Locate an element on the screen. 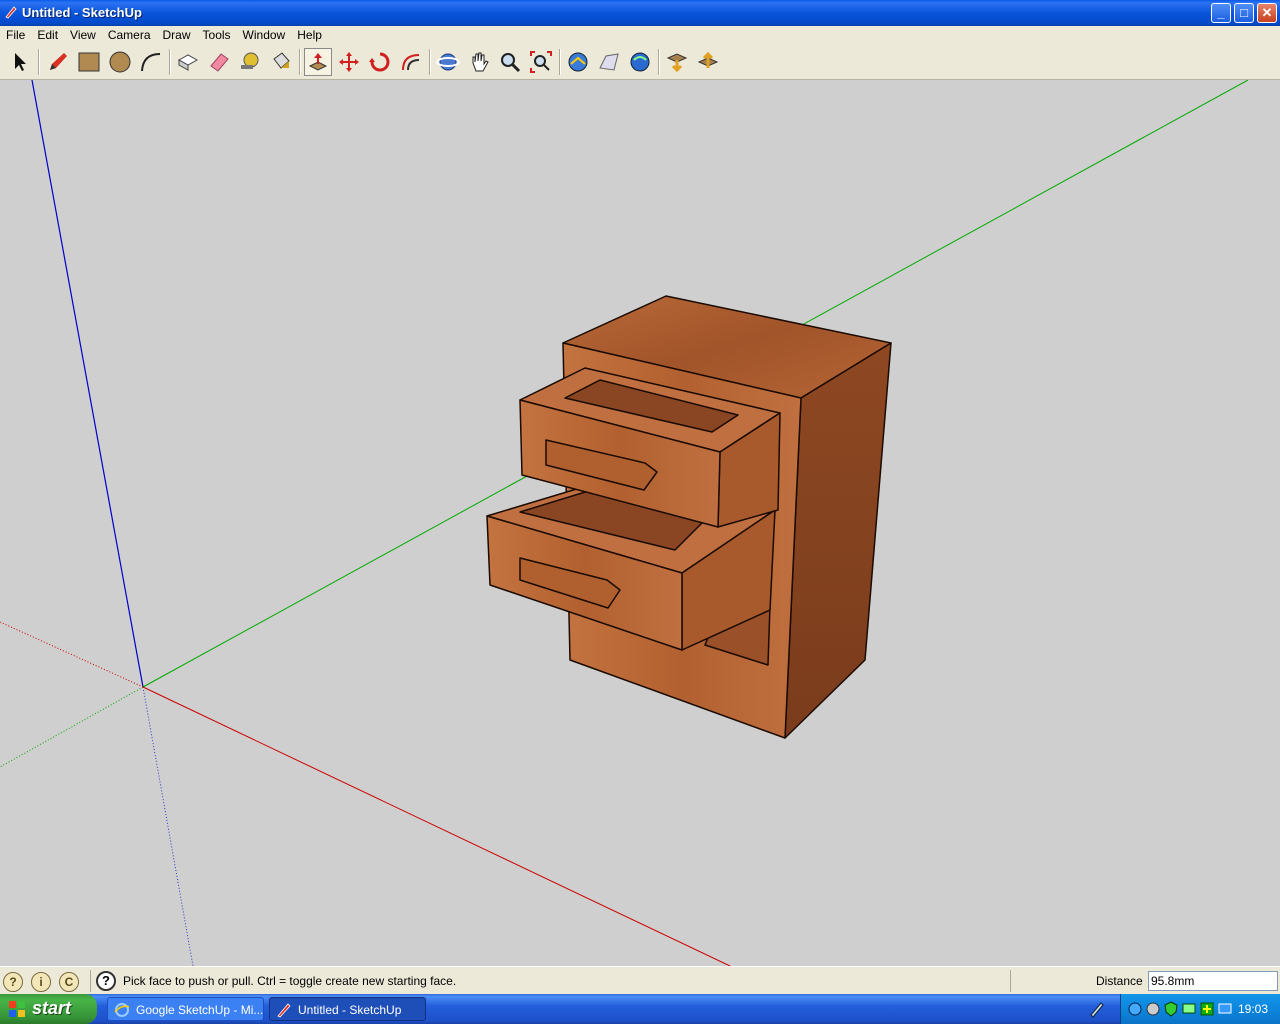 This screenshot has width=1280, height=1024. arc-tool-button is located at coordinates (151, 62).